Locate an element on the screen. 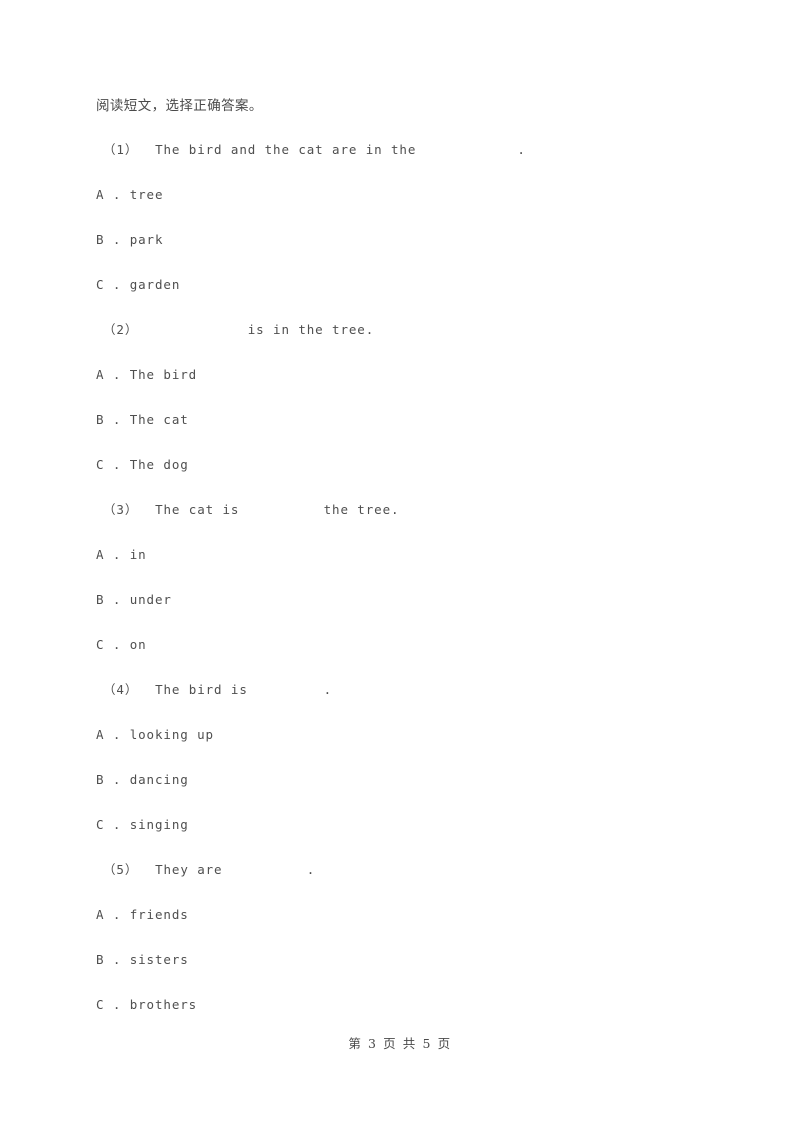 The width and height of the screenshot is (800, 1132). question-stem: （1） The bird and the cat are in the . is located at coordinates (314, 149).